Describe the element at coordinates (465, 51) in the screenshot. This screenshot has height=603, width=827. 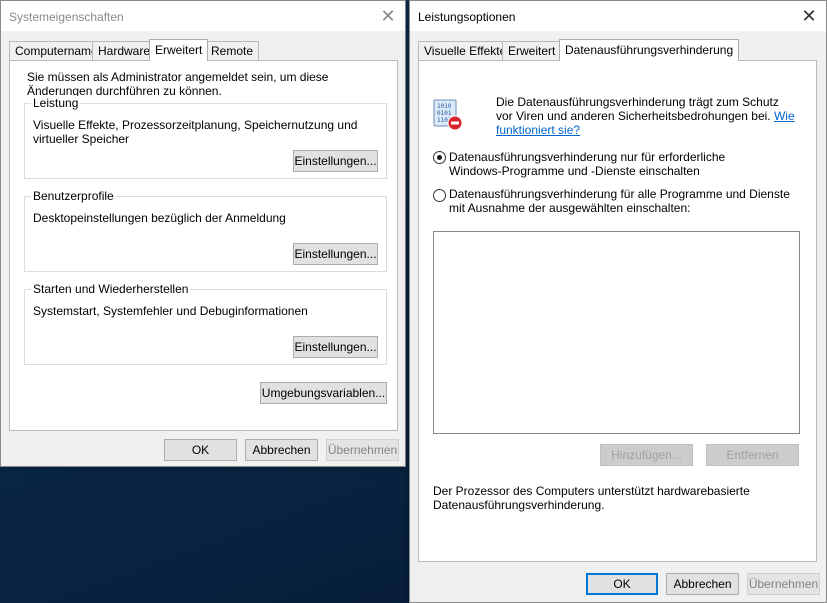
I see `tab-visuelle-effekte: Visuelle Effekte` at that location.